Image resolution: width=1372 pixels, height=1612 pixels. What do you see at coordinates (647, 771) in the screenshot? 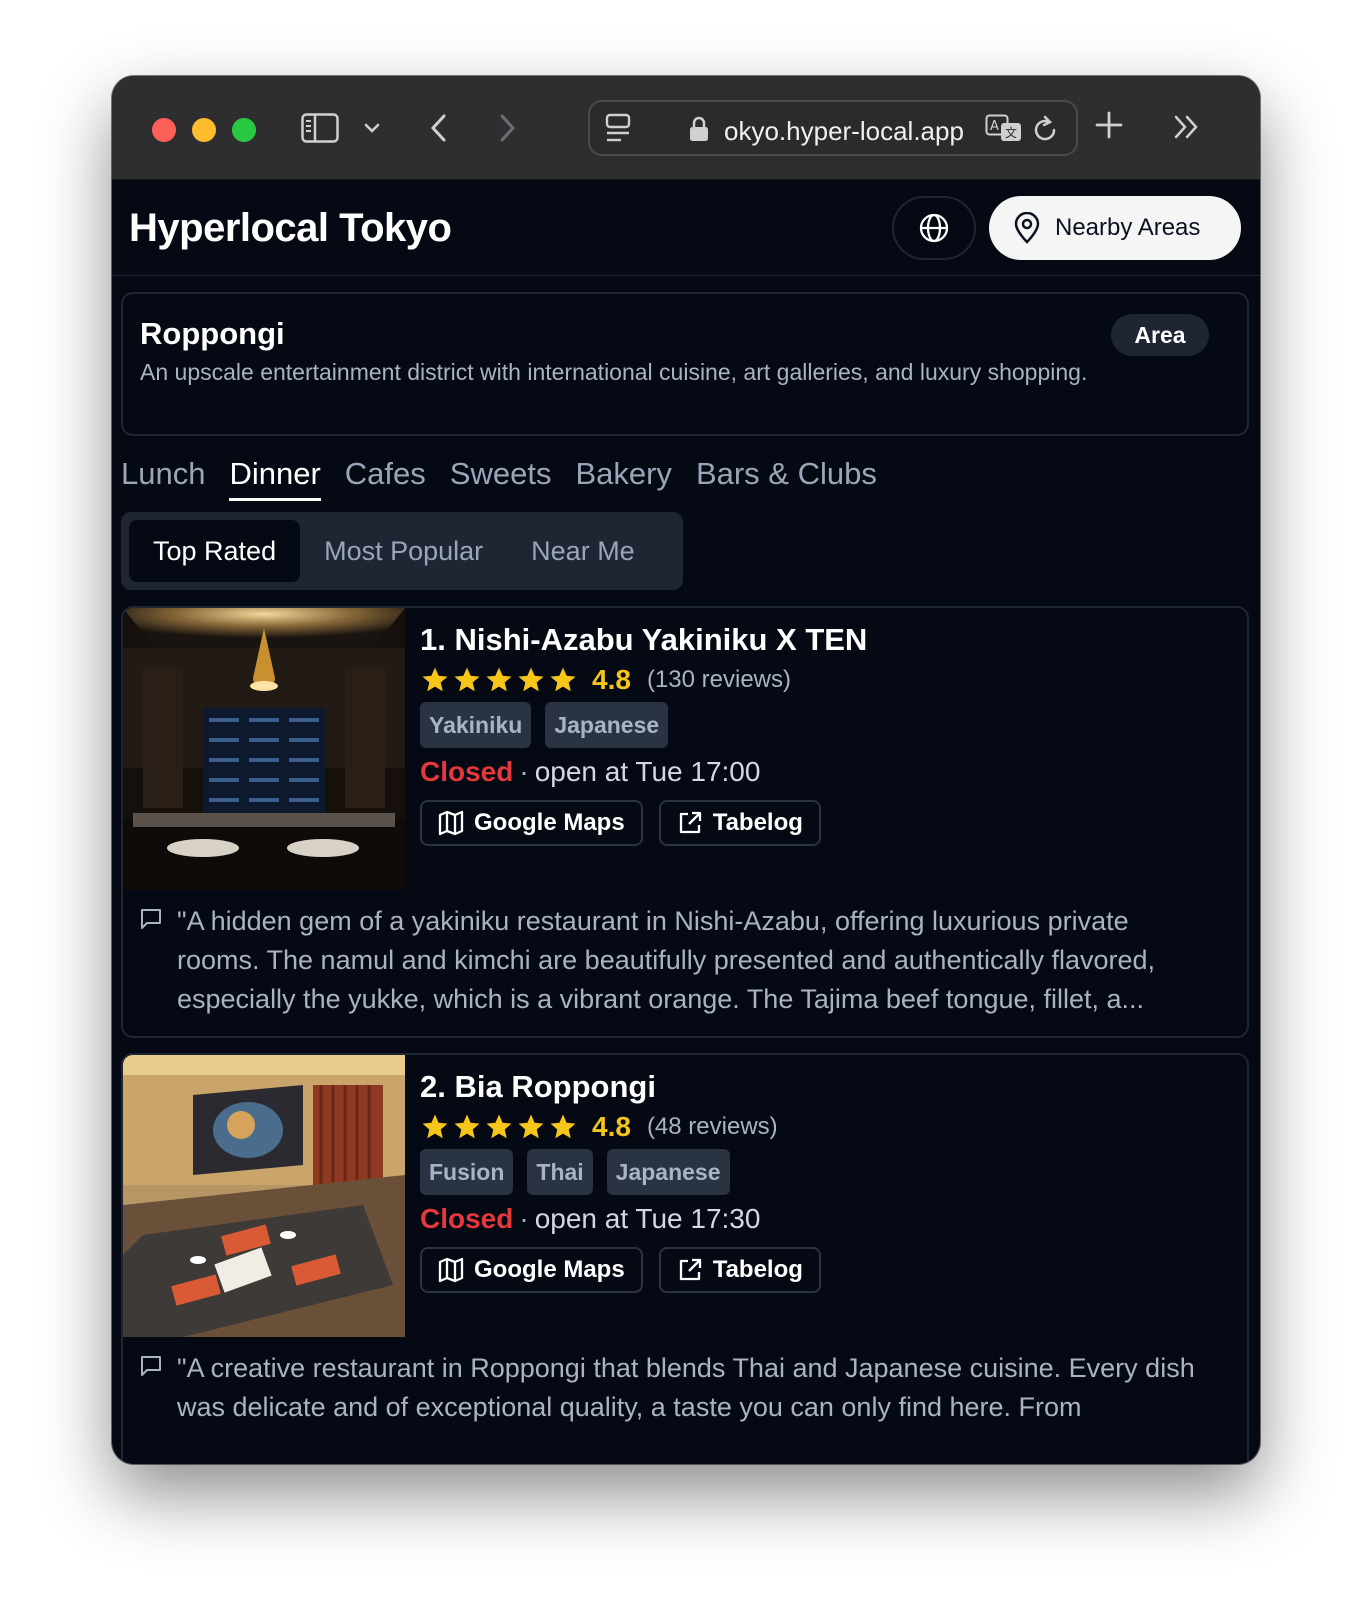
I see `next-open-time: open at Tue 17:00` at bounding box center [647, 771].